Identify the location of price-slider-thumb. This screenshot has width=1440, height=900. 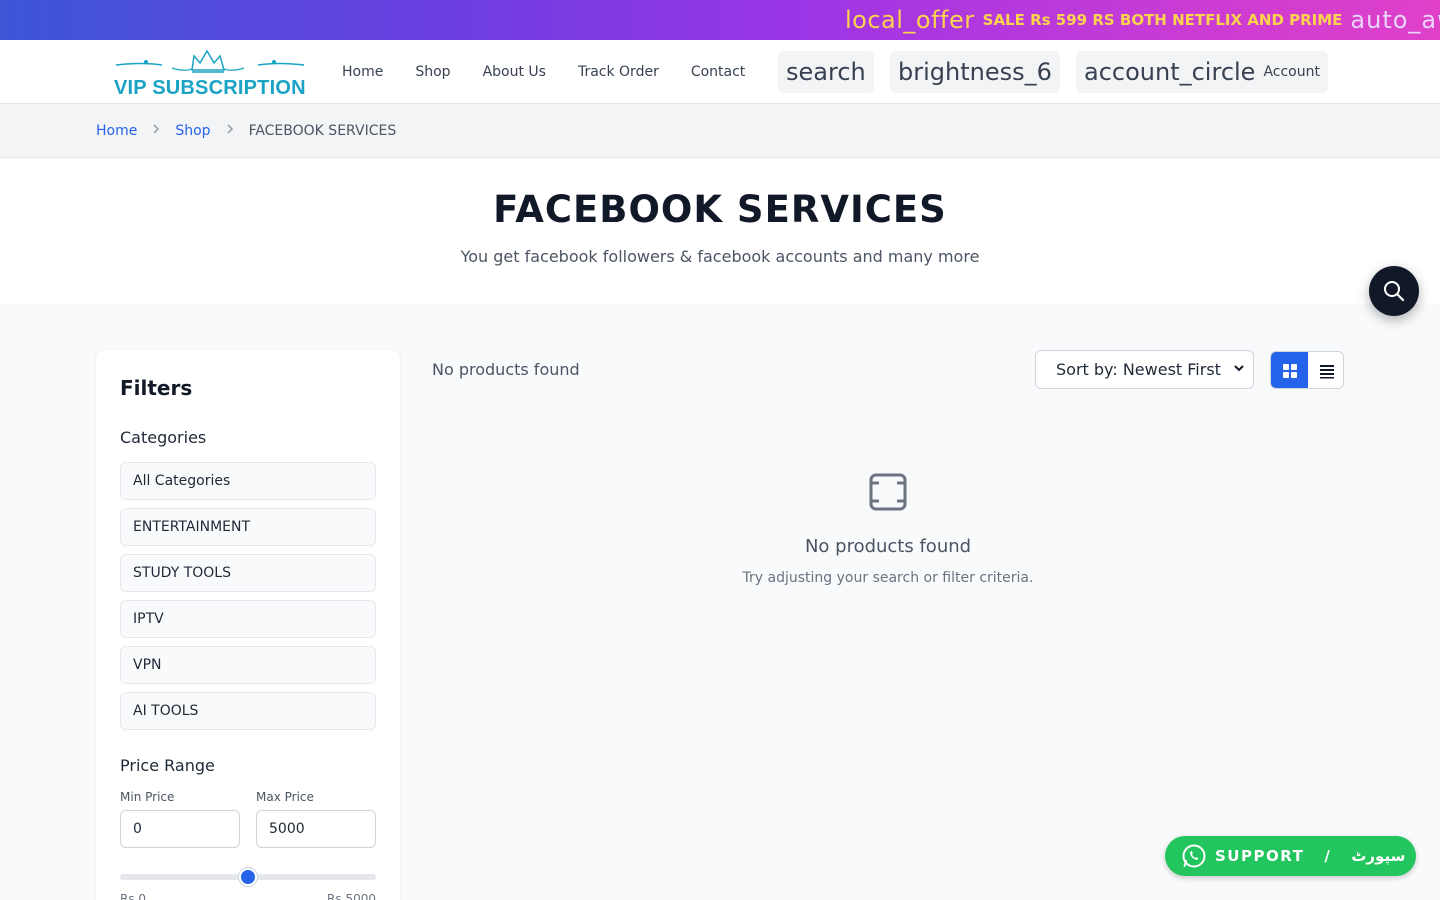
(248, 877).